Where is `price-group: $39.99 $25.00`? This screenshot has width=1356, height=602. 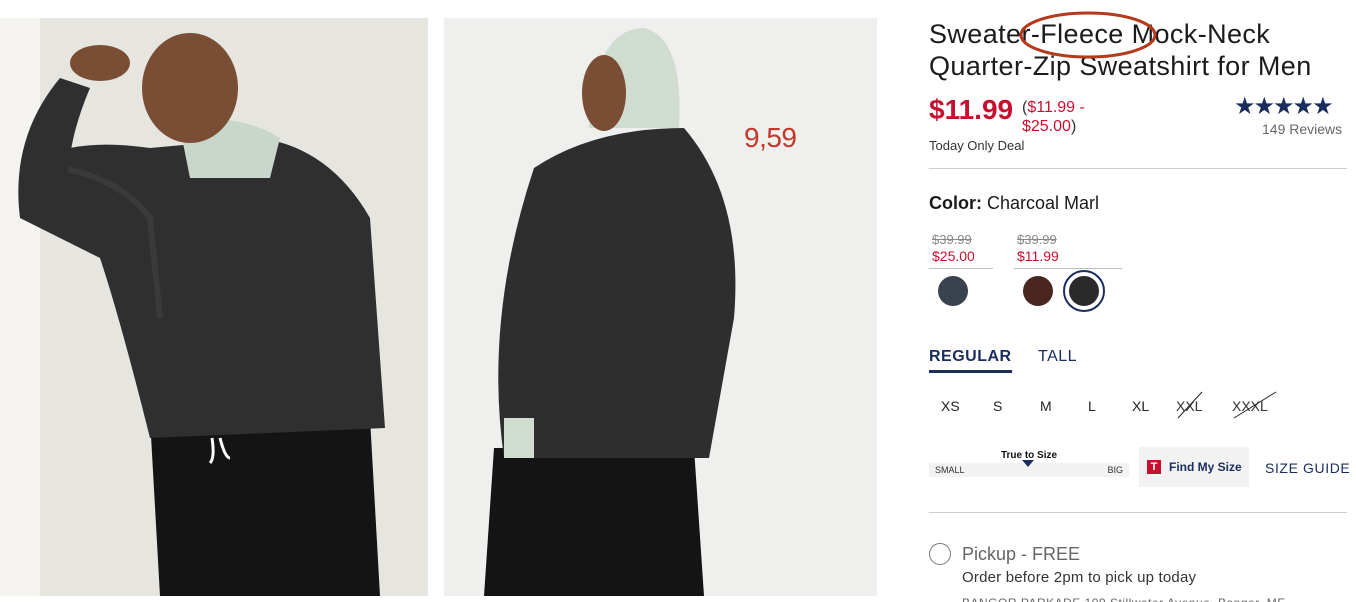
price-group: $39.99 $25.00 is located at coordinates (961, 250).